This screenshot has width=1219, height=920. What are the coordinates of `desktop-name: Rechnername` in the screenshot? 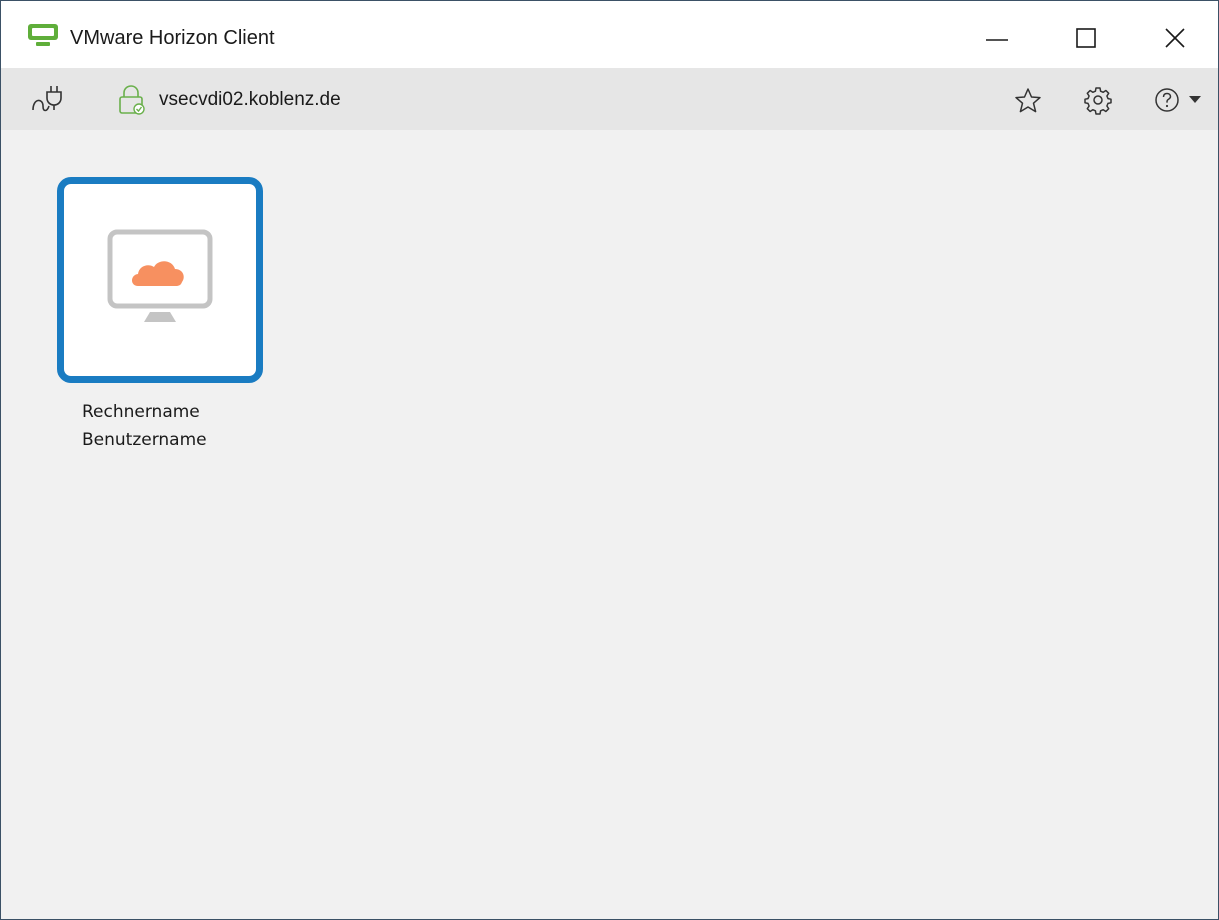 It's located at (141, 412).